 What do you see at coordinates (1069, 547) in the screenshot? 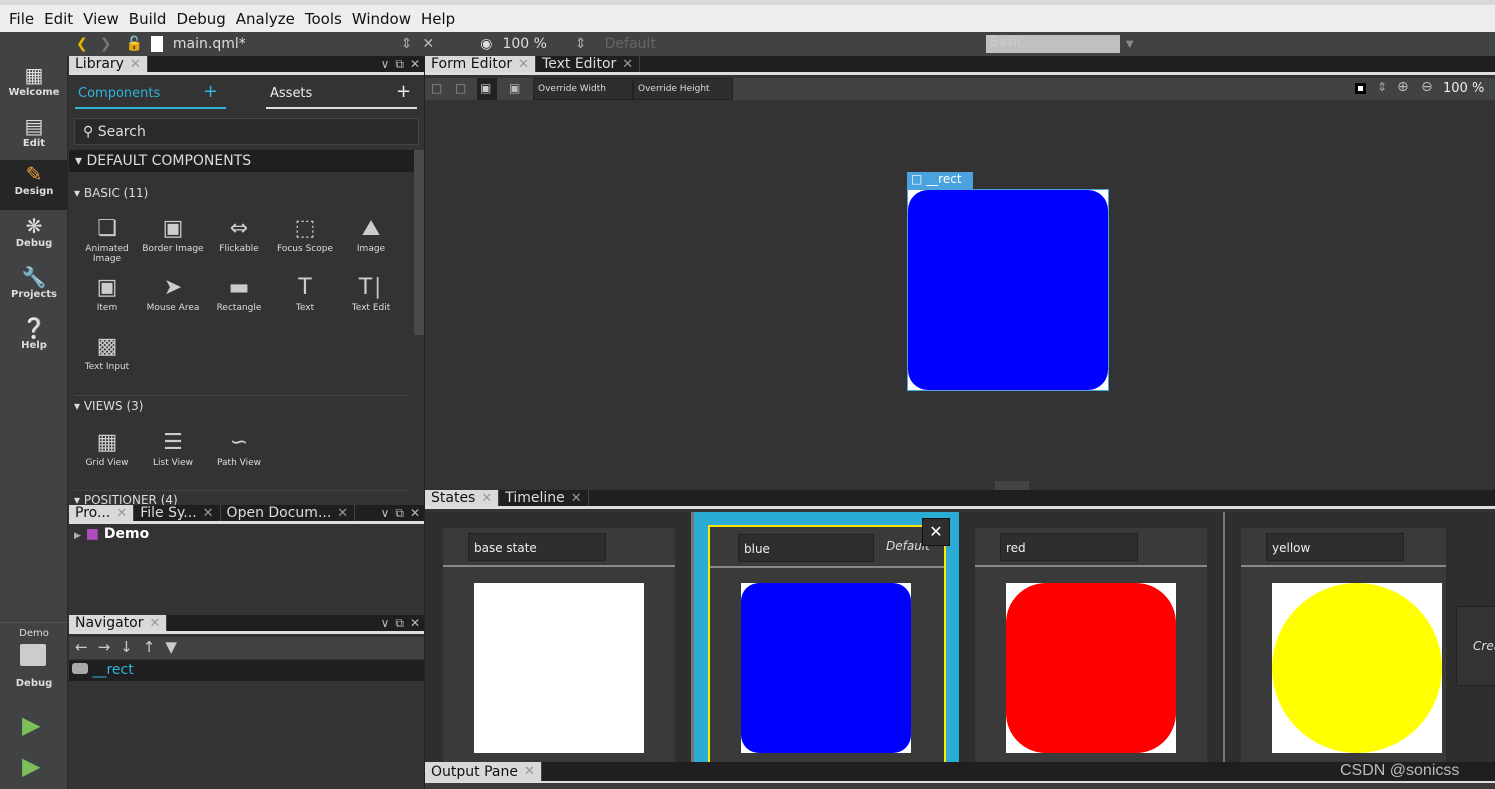
I see `state-name-field: red` at bounding box center [1069, 547].